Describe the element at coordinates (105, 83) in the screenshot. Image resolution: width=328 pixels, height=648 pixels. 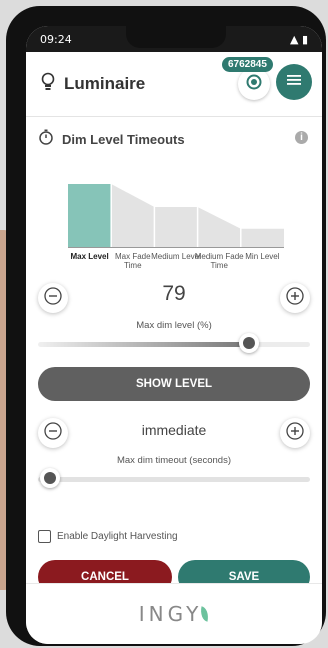
I see `page-title: Luminaire` at that location.